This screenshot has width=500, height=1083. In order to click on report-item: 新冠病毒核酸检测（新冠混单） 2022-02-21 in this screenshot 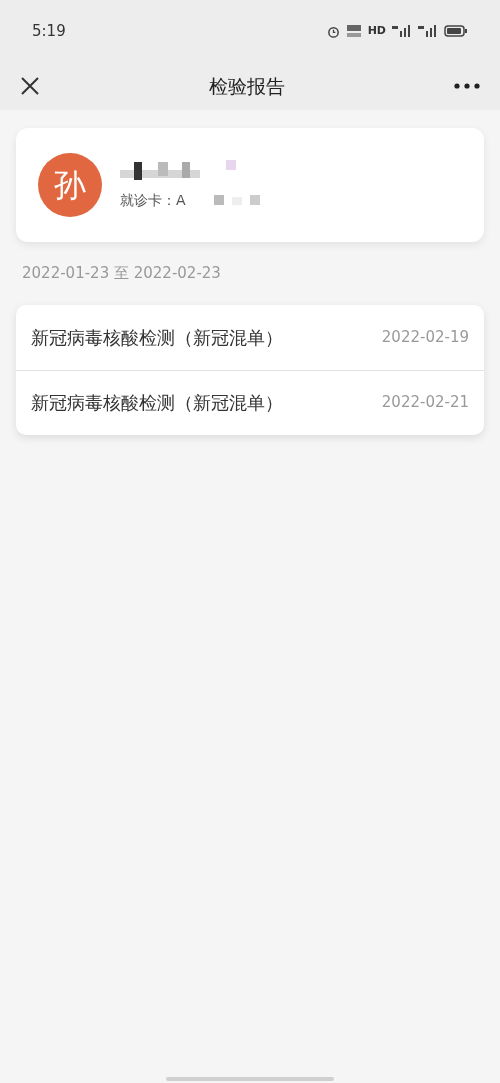, I will do `click(250, 402)`.